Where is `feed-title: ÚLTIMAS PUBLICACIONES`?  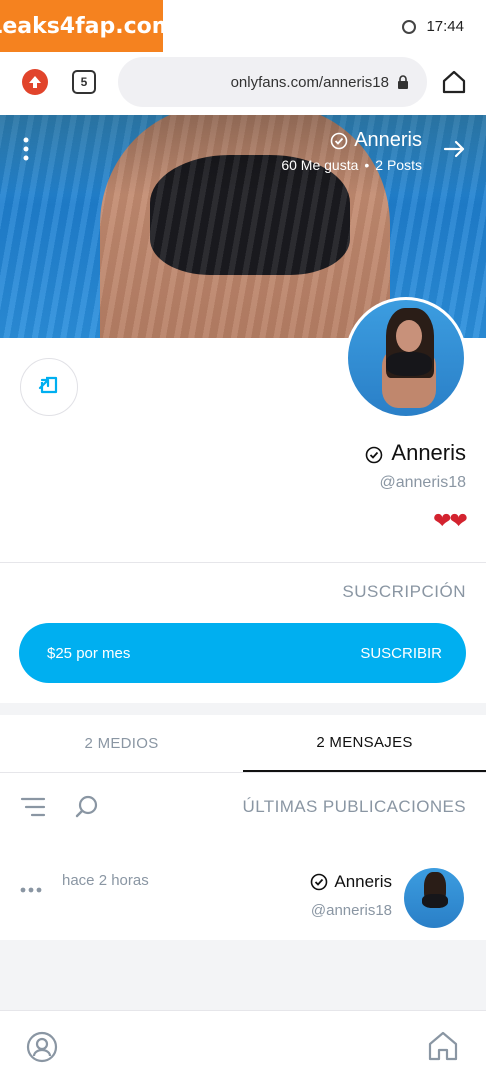 feed-title: ÚLTIMAS PUBLICACIONES is located at coordinates (354, 806).